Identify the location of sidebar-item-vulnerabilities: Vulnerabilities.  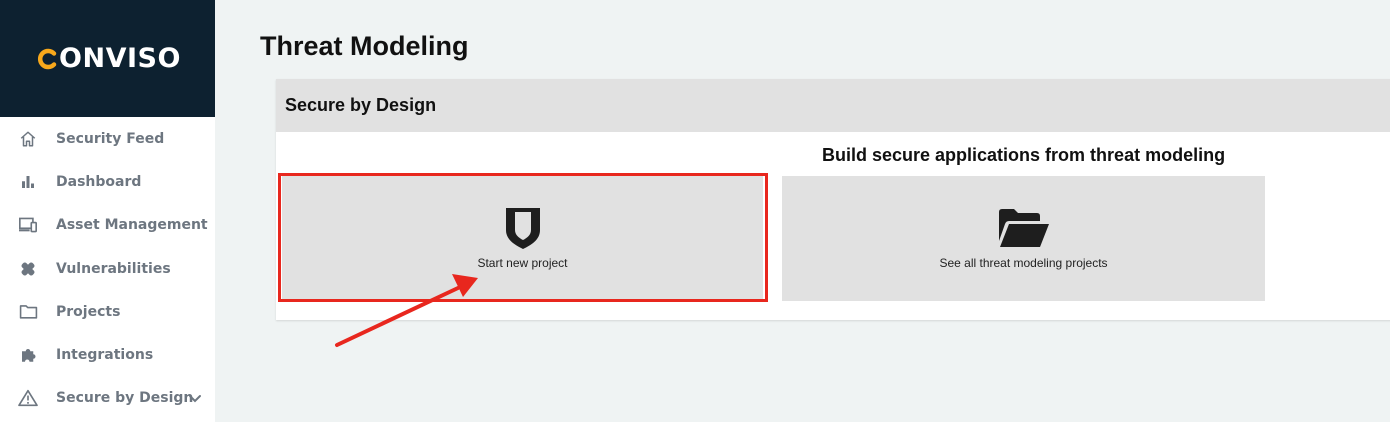
(107, 268).